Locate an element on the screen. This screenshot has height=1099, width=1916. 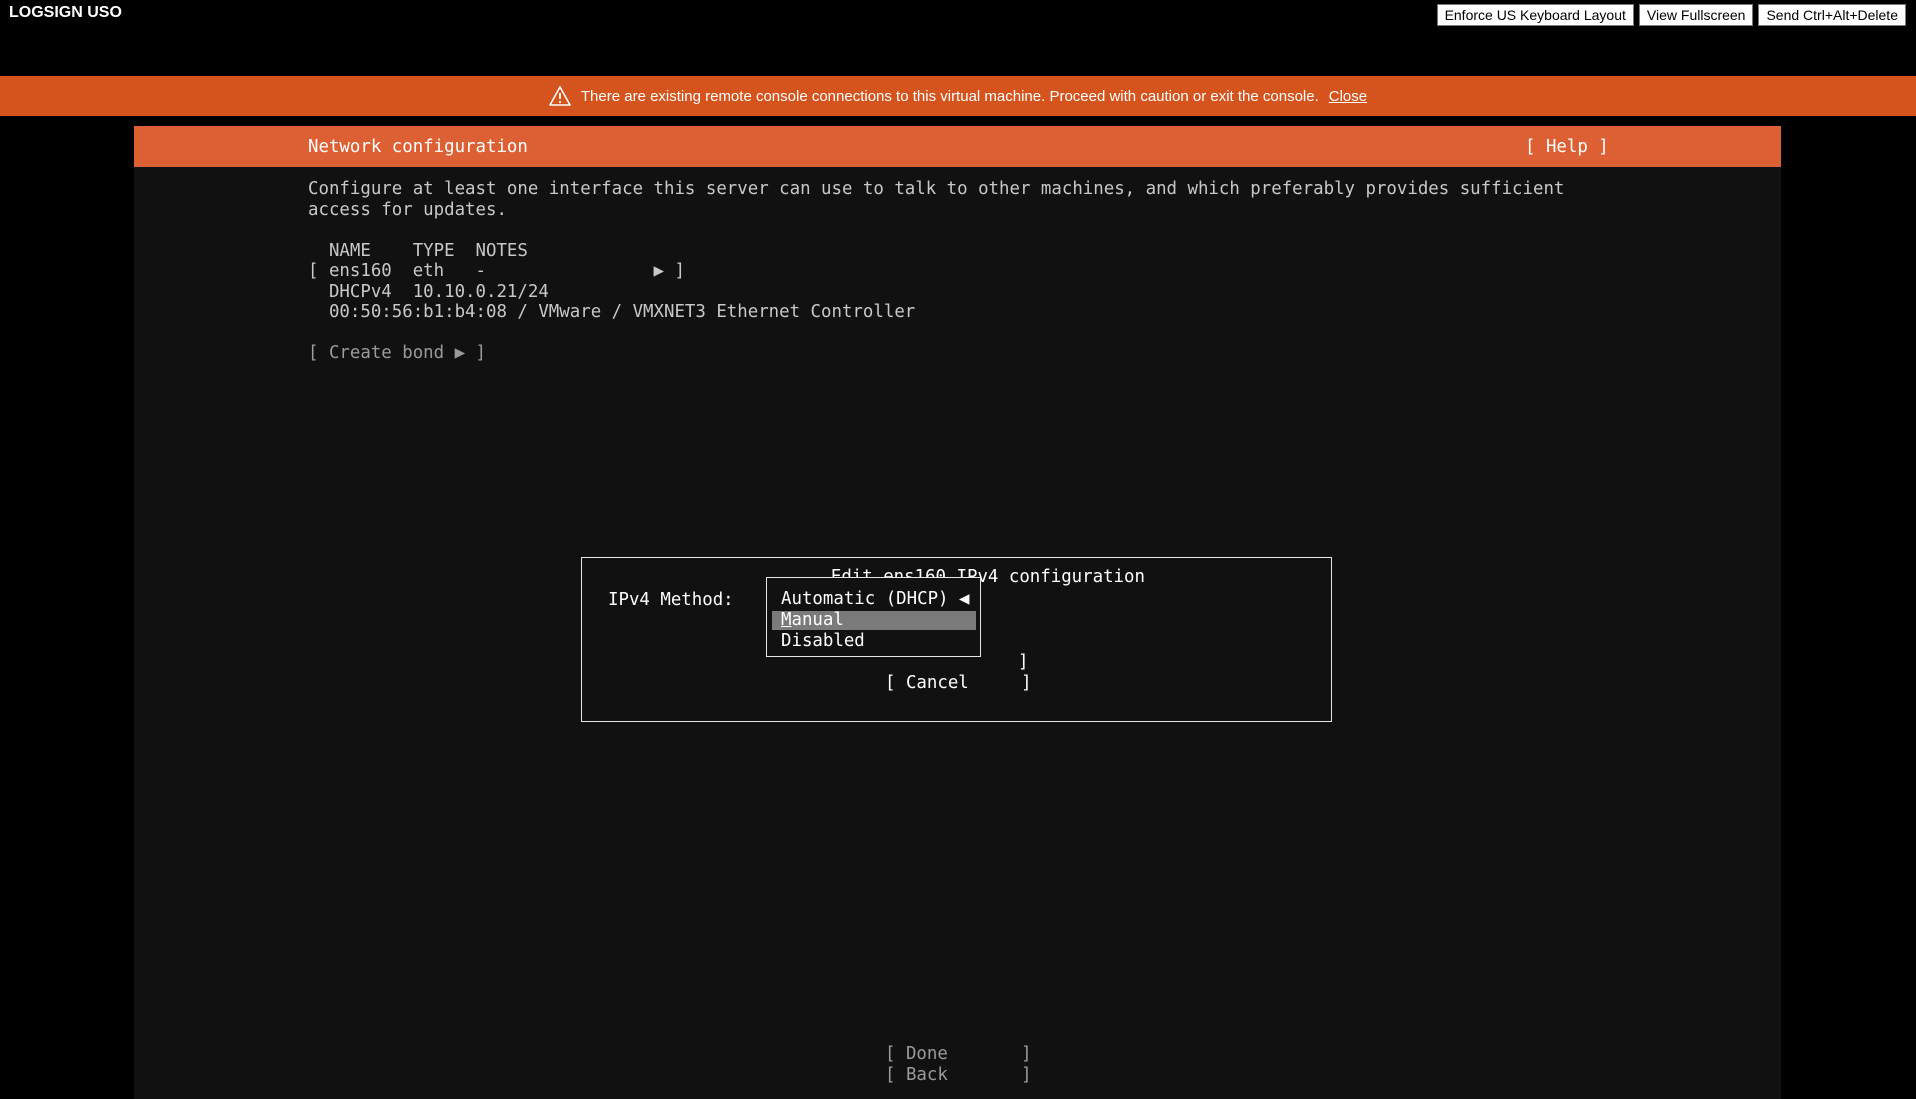
done-button: [ Done ] is located at coordinates (958, 1054).